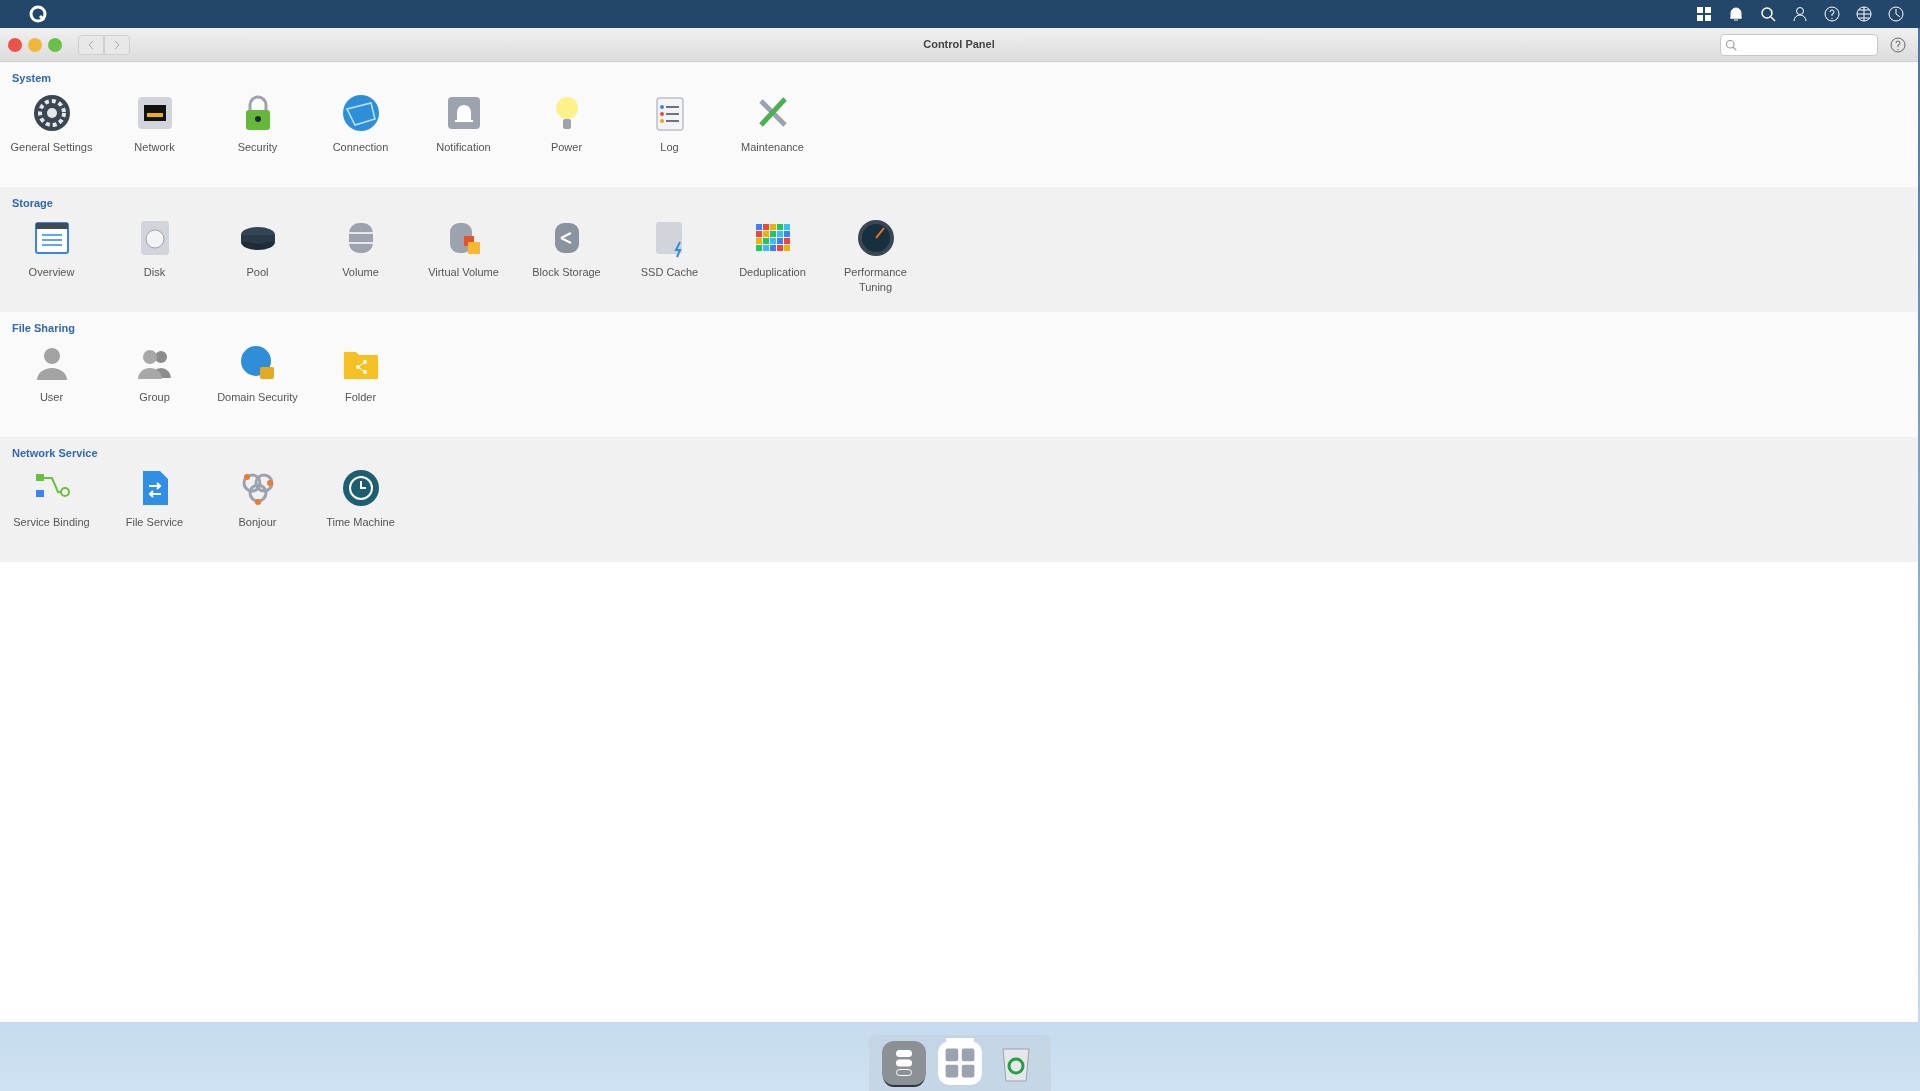 The height and width of the screenshot is (1091, 1920). What do you see at coordinates (55, 44) in the screenshot?
I see `maximize-button` at bounding box center [55, 44].